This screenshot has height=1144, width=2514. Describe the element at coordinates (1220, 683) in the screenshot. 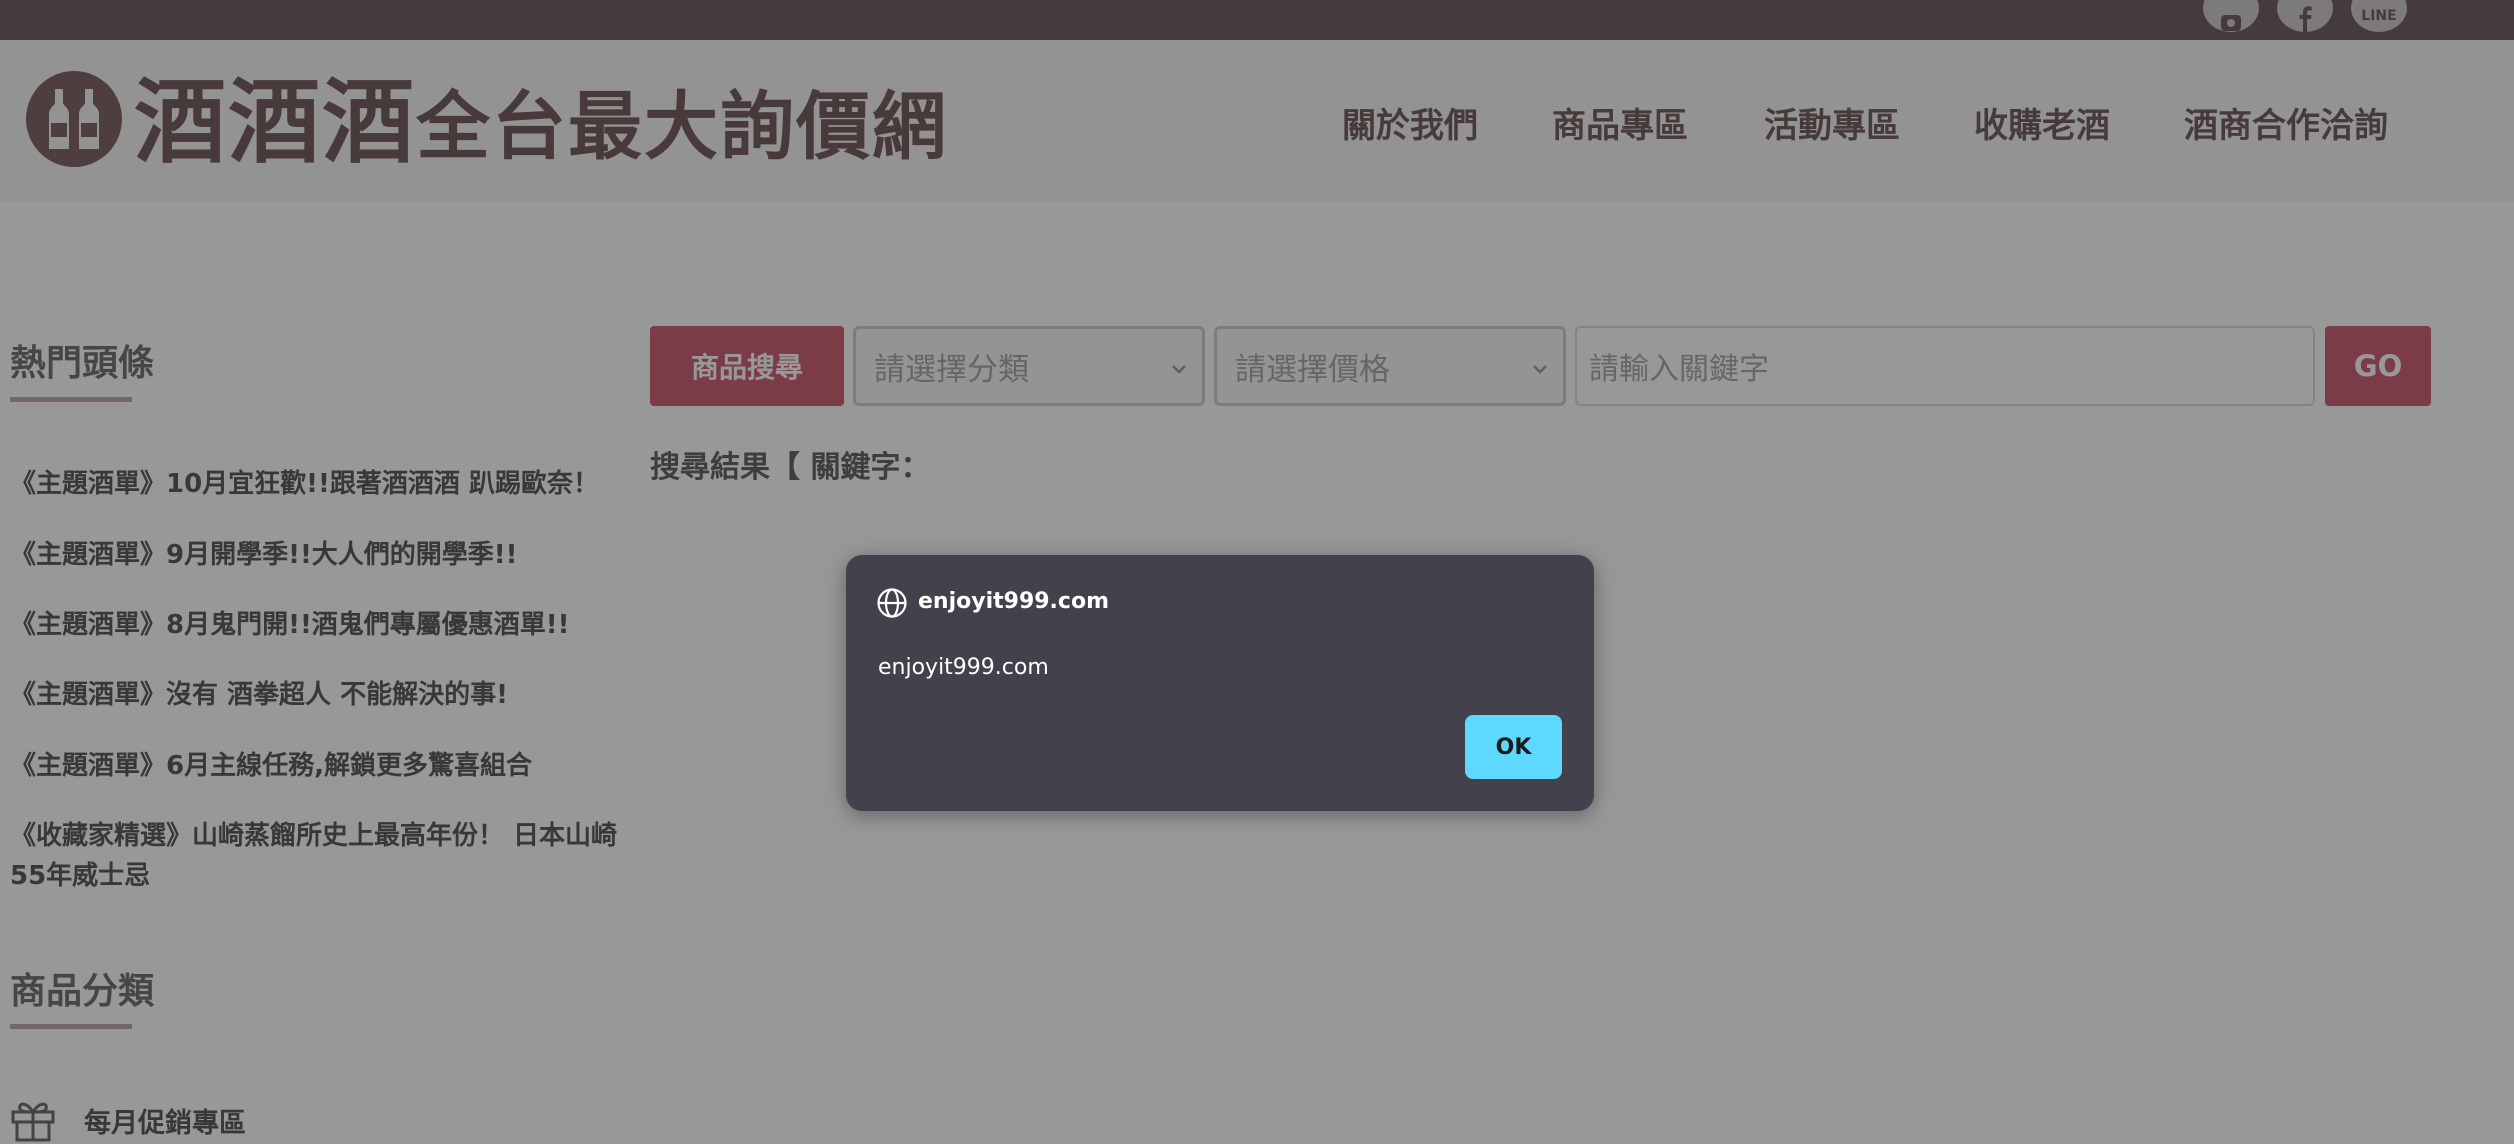

I see `alert-dialog: enjoyit999.com enjoyit999.com OK` at that location.